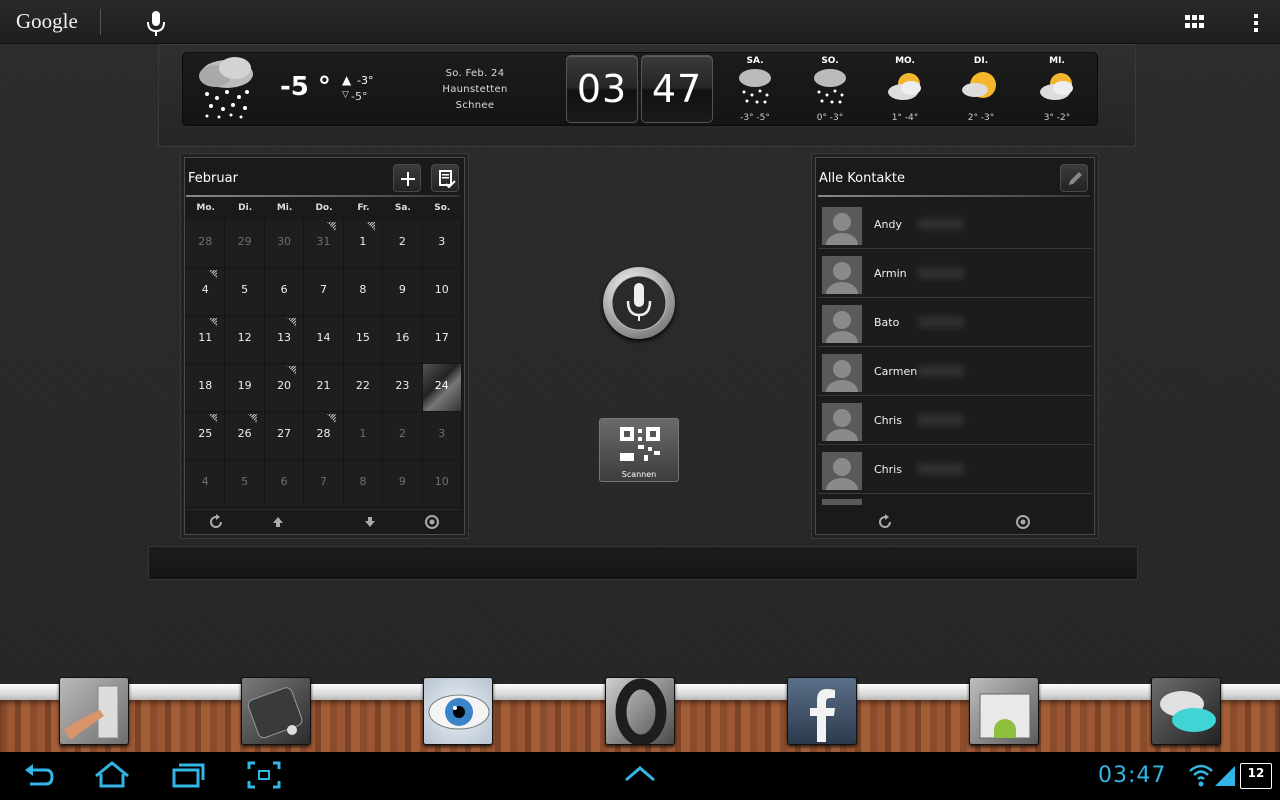 This screenshot has width=1280, height=800. Describe the element at coordinates (1132, 775) in the screenshot. I see `system-clock: 03:47` at that location.